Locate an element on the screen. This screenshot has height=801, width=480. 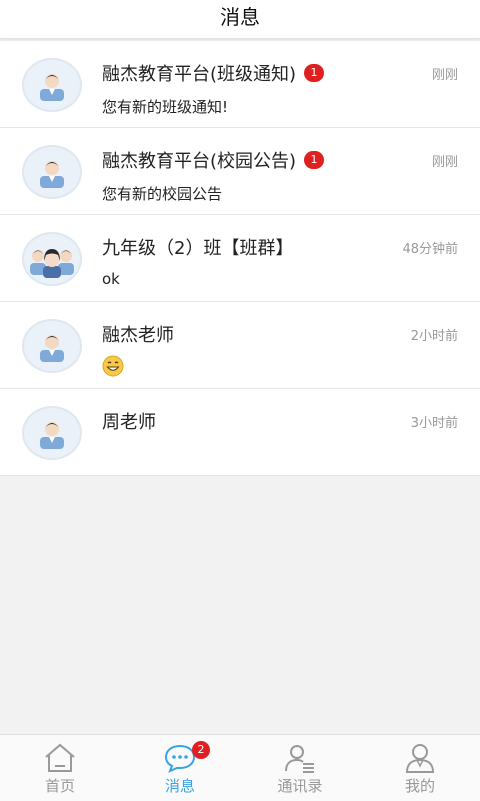
conversation-time: 48分钟前 is located at coordinates (430, 249).